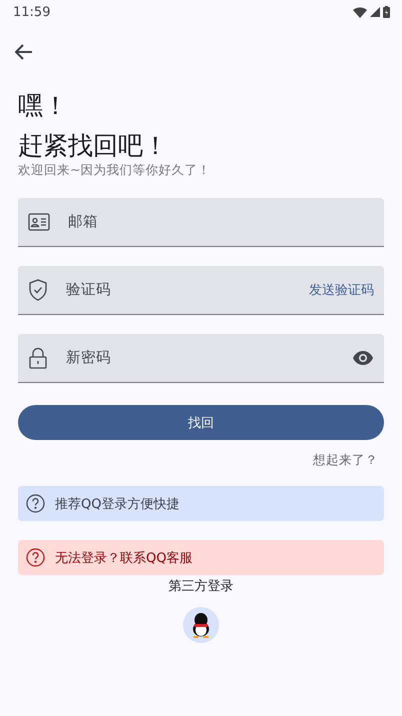  Describe the element at coordinates (341, 290) in the screenshot. I see `send-code-link: 发送验证码` at that location.